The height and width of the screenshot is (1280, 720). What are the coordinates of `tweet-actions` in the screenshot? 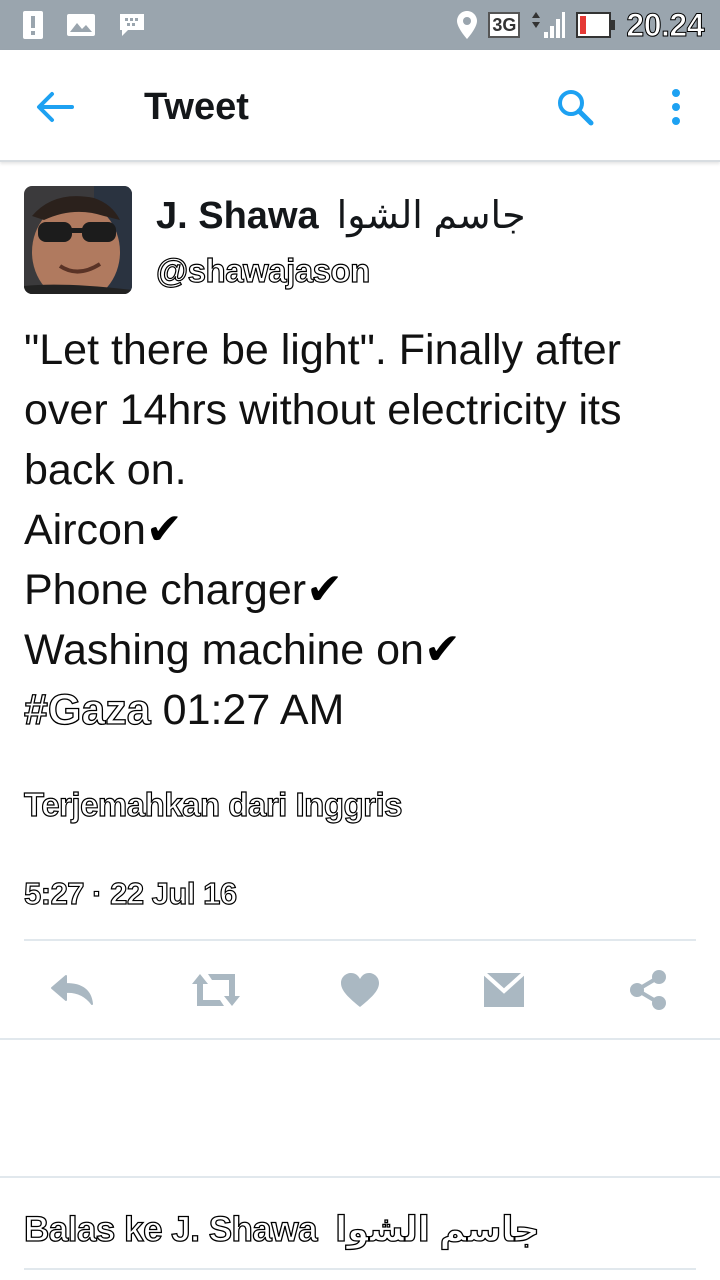 It's located at (360, 991).